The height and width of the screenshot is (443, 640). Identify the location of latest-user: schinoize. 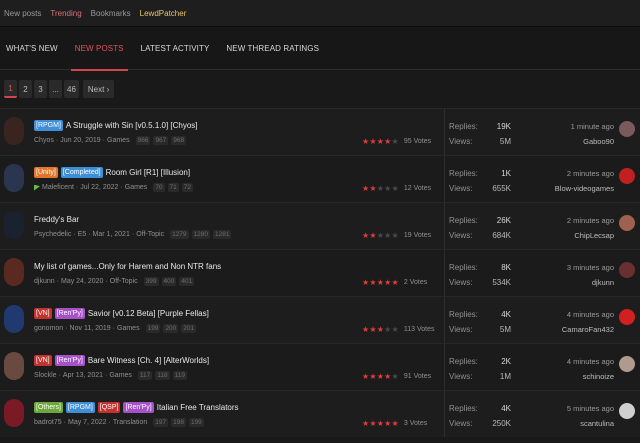
(559, 376).